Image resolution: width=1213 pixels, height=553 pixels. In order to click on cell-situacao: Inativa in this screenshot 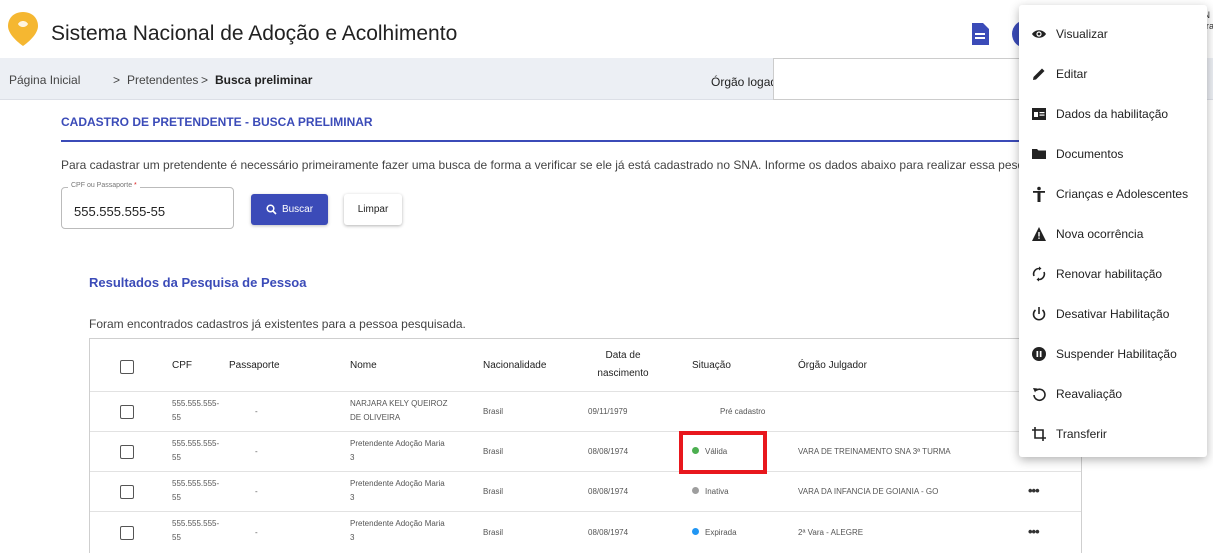, I will do `click(710, 492)`.